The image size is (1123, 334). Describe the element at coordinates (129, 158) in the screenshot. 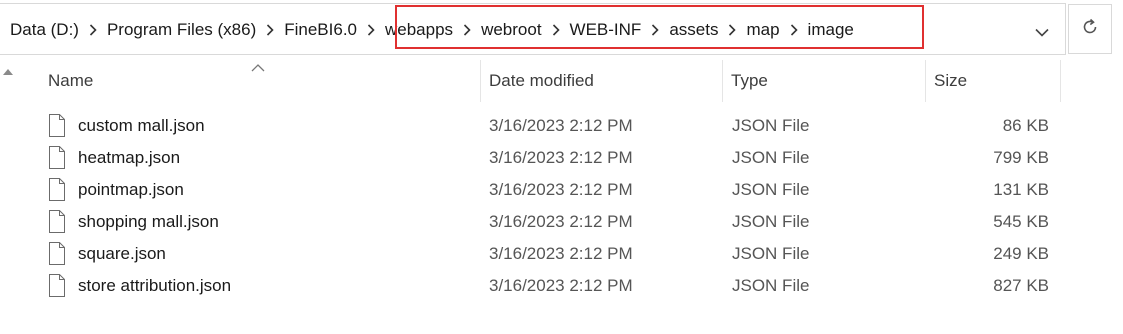

I see `file-name: heatmap.json` at that location.